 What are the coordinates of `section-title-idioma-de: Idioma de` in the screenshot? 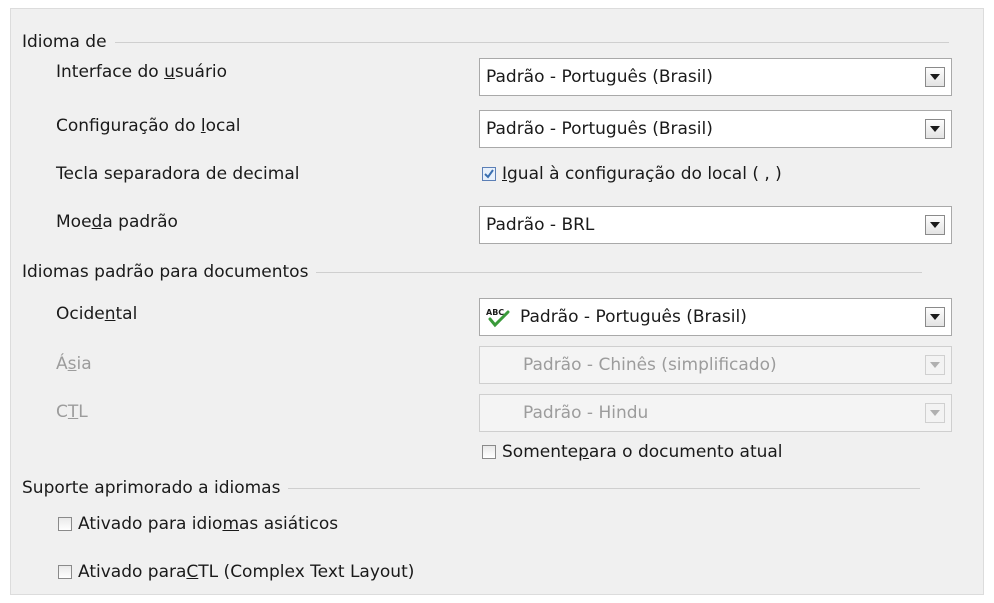 It's located at (64, 42).